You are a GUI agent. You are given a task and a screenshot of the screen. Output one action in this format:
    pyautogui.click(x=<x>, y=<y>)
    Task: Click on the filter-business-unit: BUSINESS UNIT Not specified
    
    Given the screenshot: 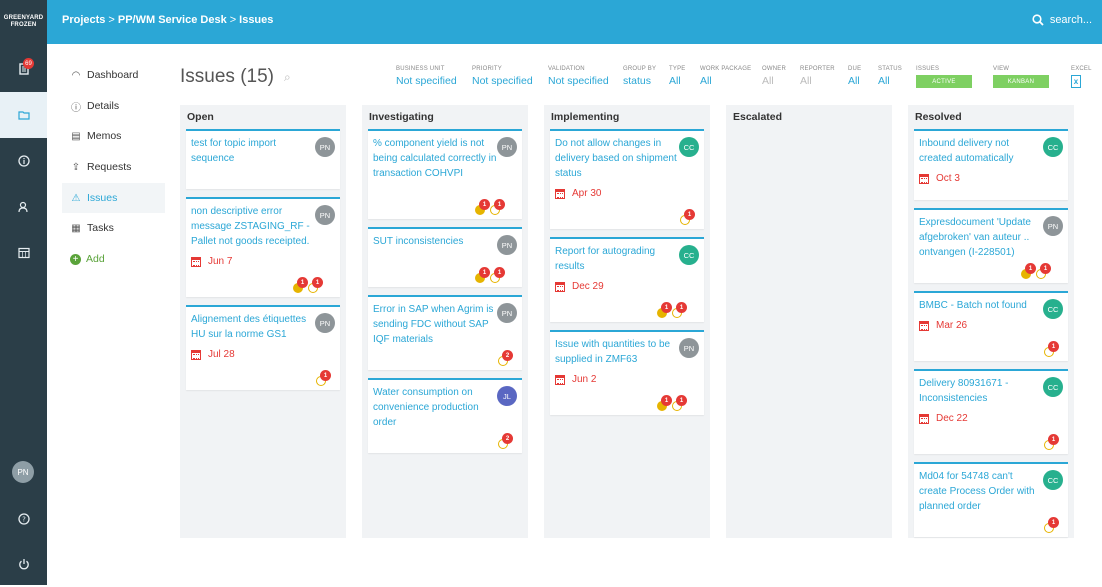 What is the action you would take?
    pyautogui.click(x=426, y=76)
    